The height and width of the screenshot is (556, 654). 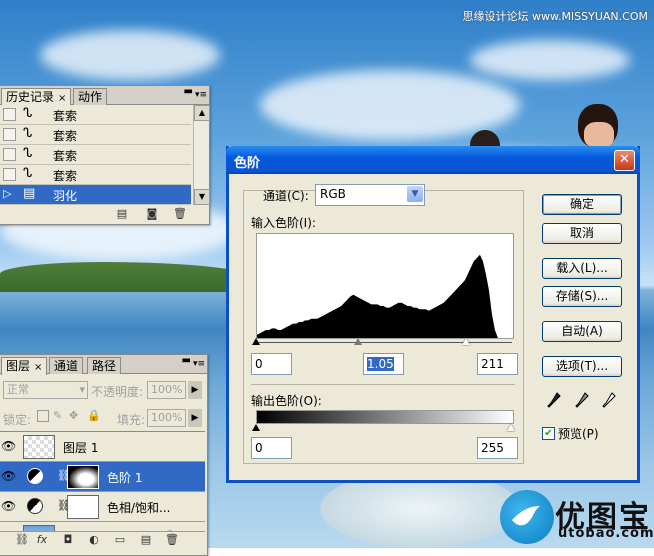 What do you see at coordinates (94, 415) in the screenshot?
I see `lock-all-icon: 🔒` at bounding box center [94, 415].